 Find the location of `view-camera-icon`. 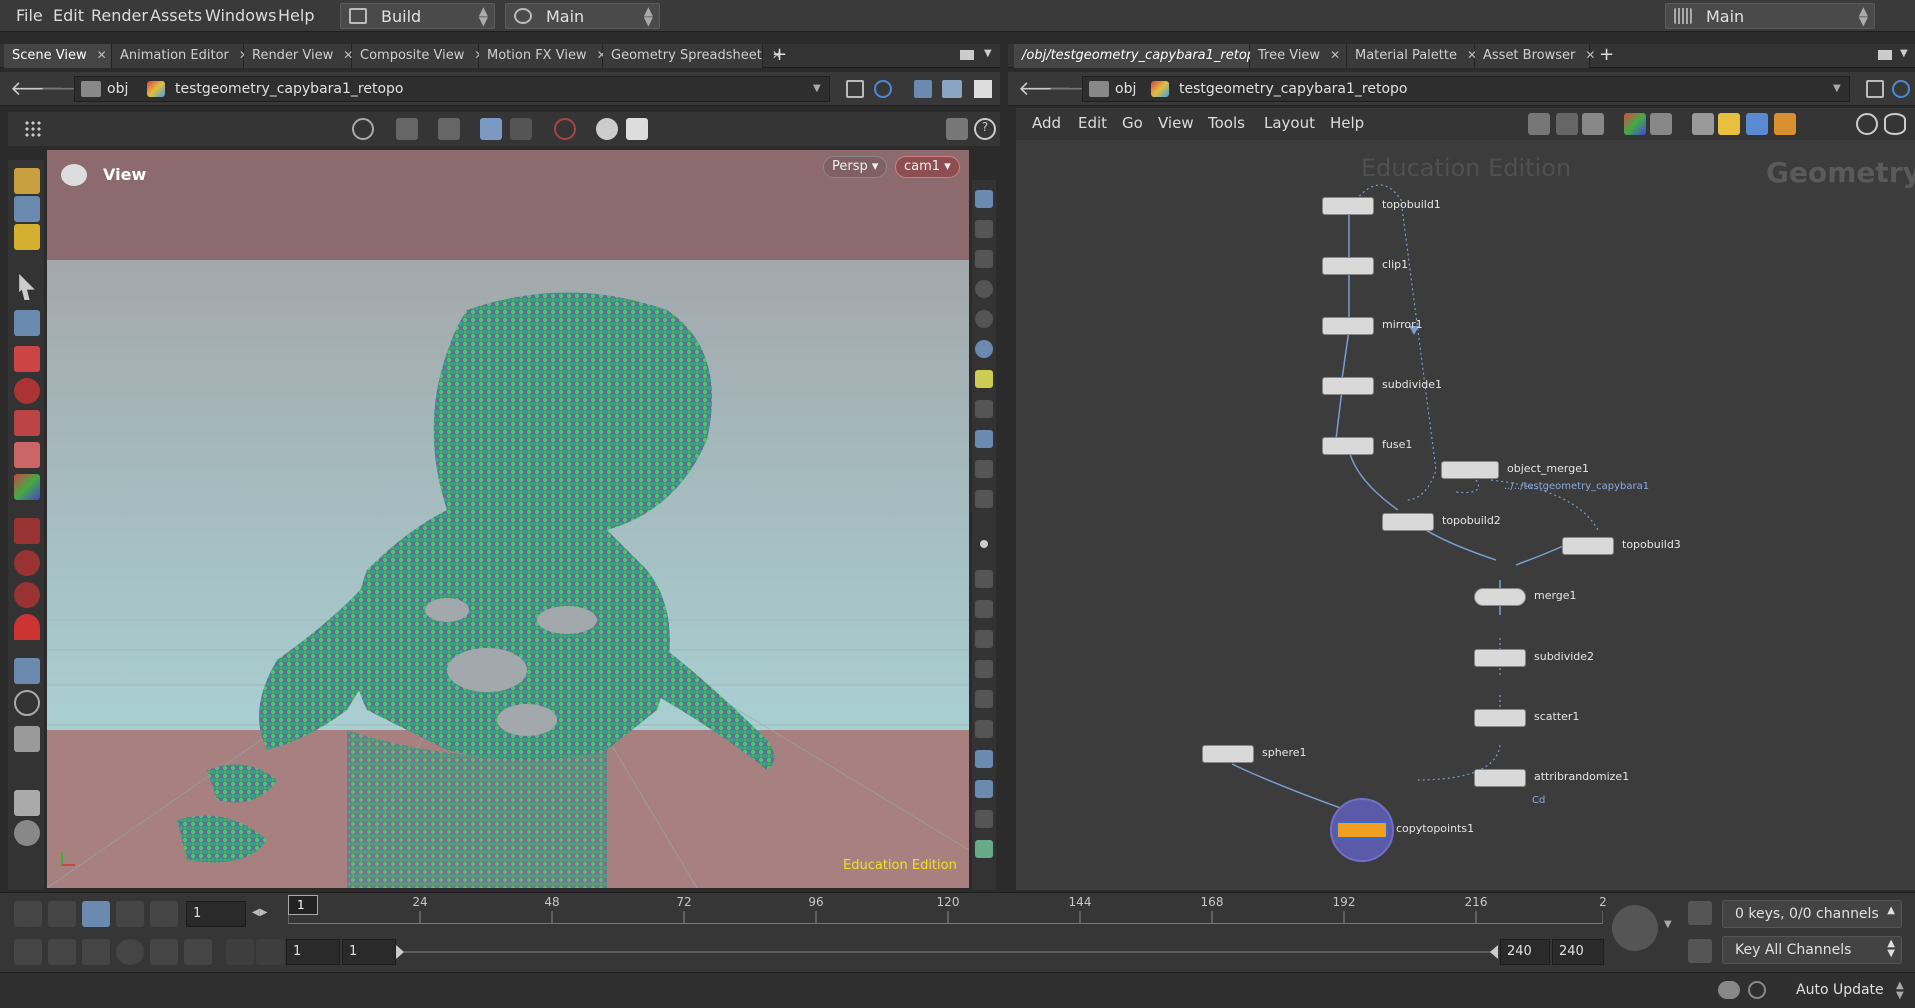

view-camera-icon is located at coordinates (74, 175).